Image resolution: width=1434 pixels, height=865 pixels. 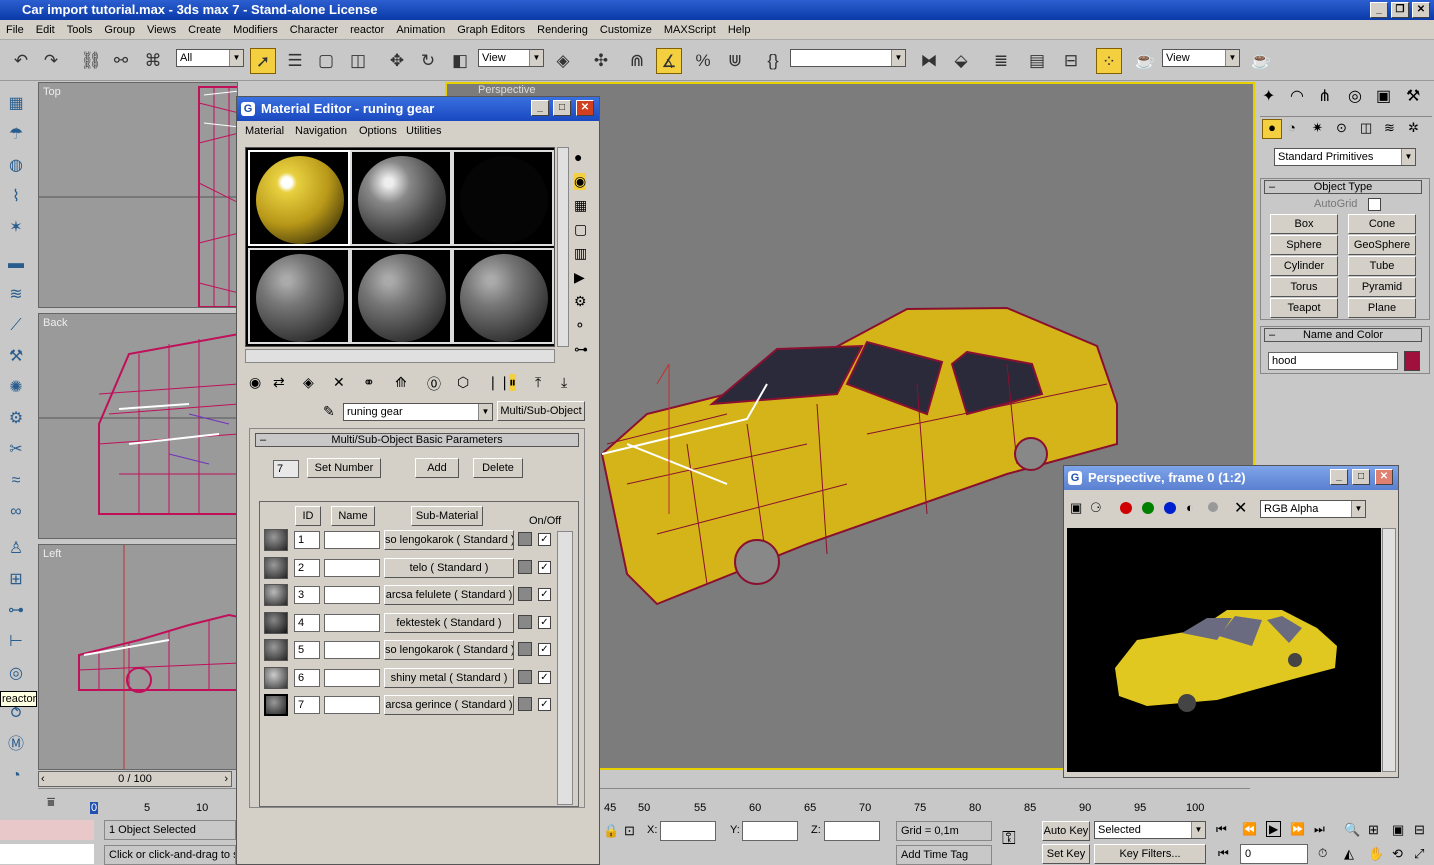 What do you see at coordinates (1413, 128) in the screenshot?
I see `systems-icon: ✲` at bounding box center [1413, 128].